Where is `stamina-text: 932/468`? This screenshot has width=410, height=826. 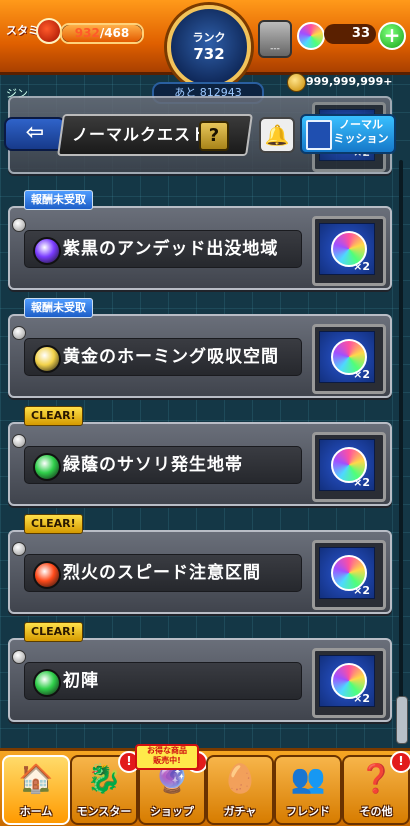
stamina-text: 932/468 is located at coordinates (102, 33).